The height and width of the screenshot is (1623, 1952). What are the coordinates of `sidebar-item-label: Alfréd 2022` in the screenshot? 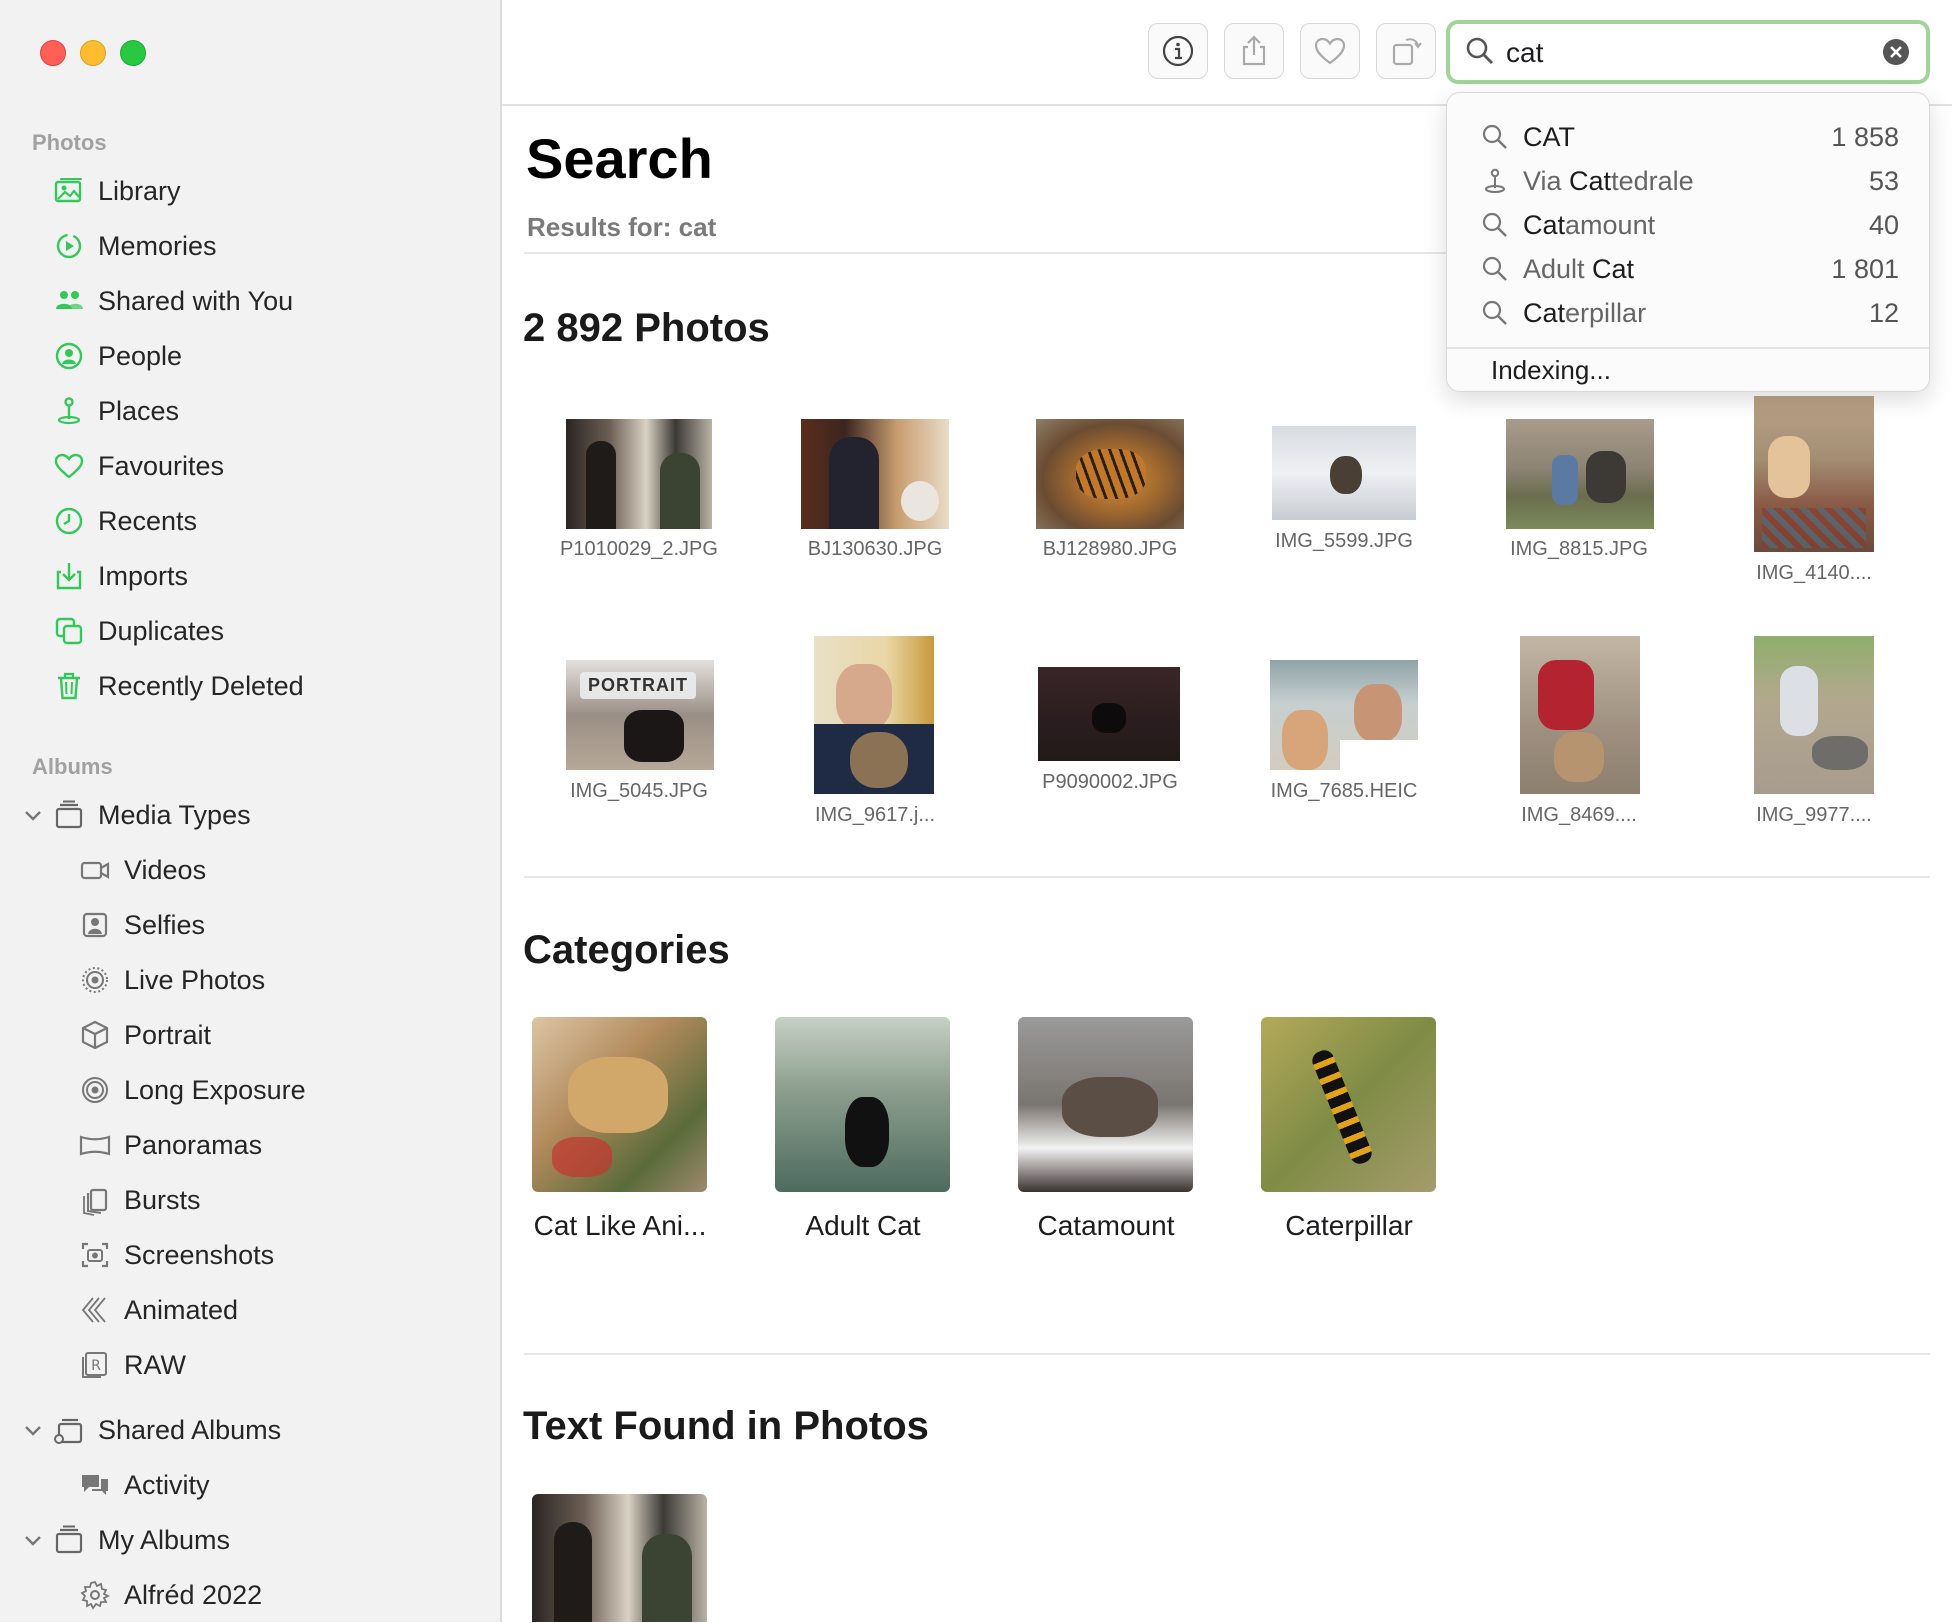 It's located at (193, 1594).